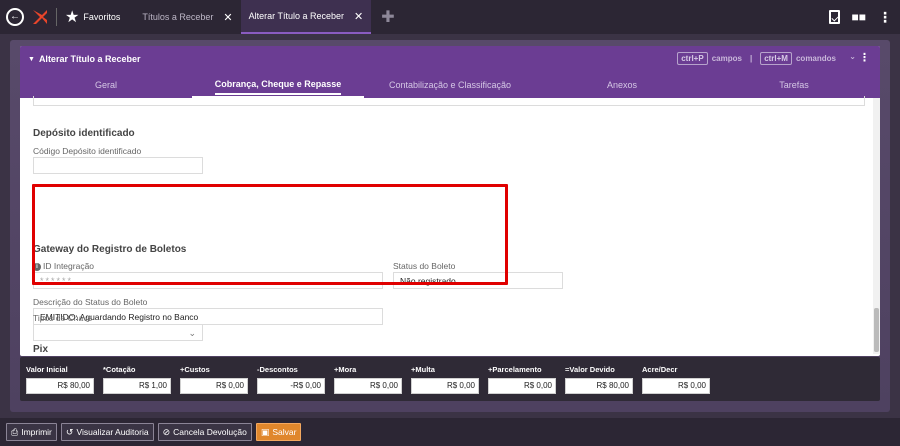 This screenshot has height=446, width=900. I want to click on total-value: -R$ 0,00, so click(291, 386).